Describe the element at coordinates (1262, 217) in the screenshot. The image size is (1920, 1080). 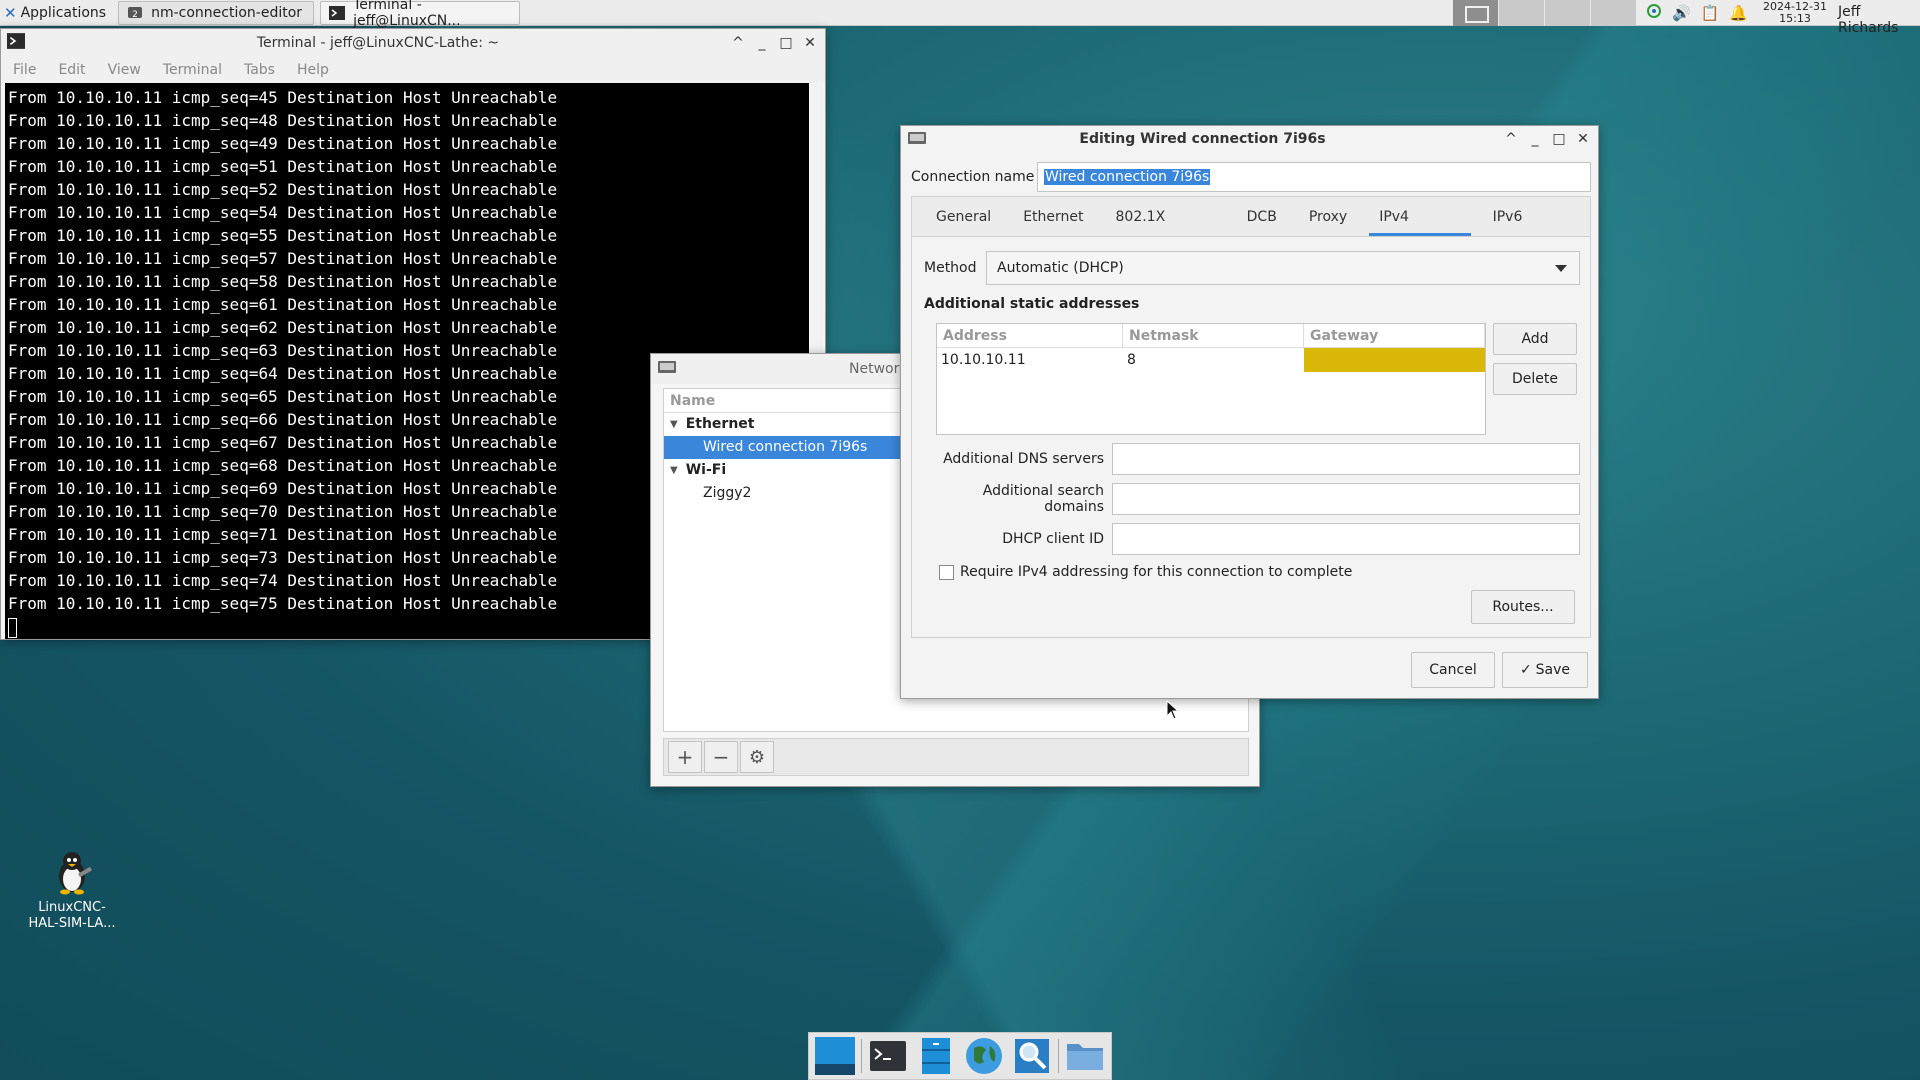
I see `tab-dcb: DCB` at that location.